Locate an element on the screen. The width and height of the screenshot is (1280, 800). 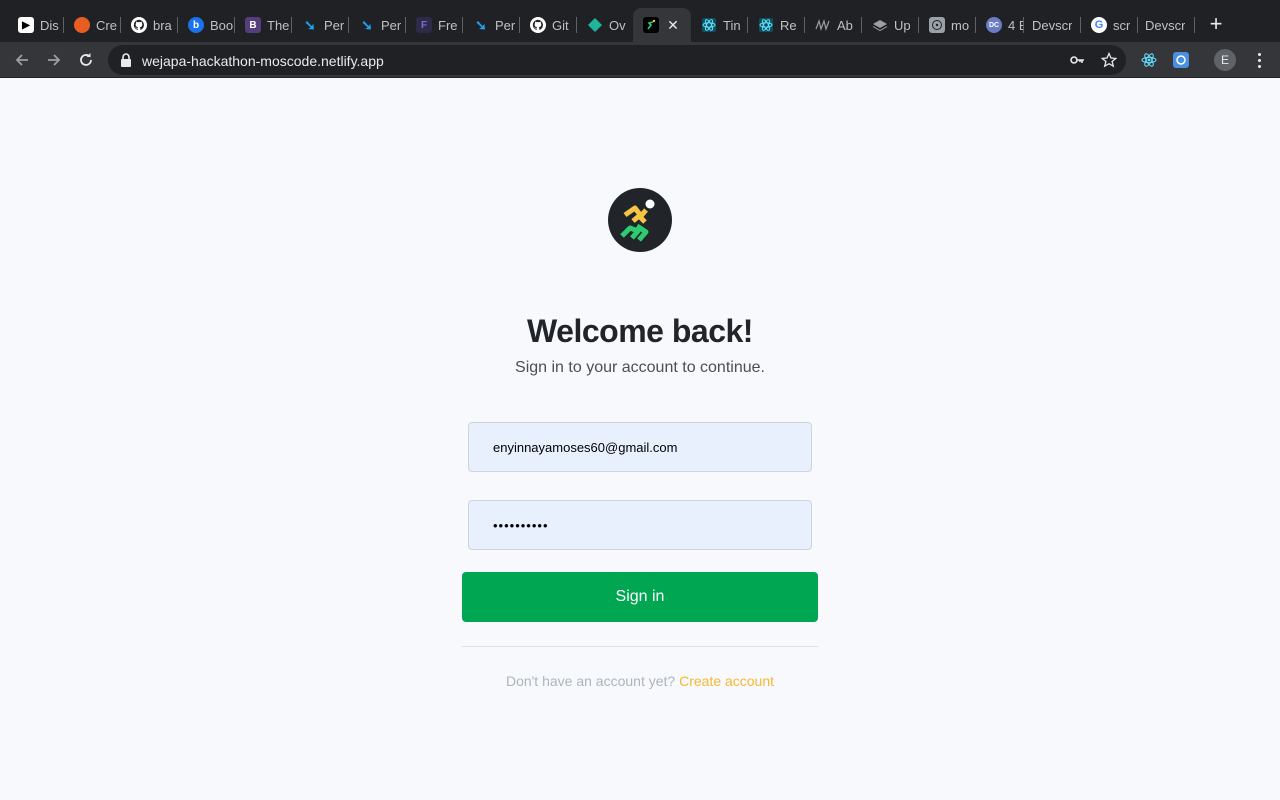
address-bar: wejapa-hackathon-moscode.netlify.app is located at coordinates (617, 60).